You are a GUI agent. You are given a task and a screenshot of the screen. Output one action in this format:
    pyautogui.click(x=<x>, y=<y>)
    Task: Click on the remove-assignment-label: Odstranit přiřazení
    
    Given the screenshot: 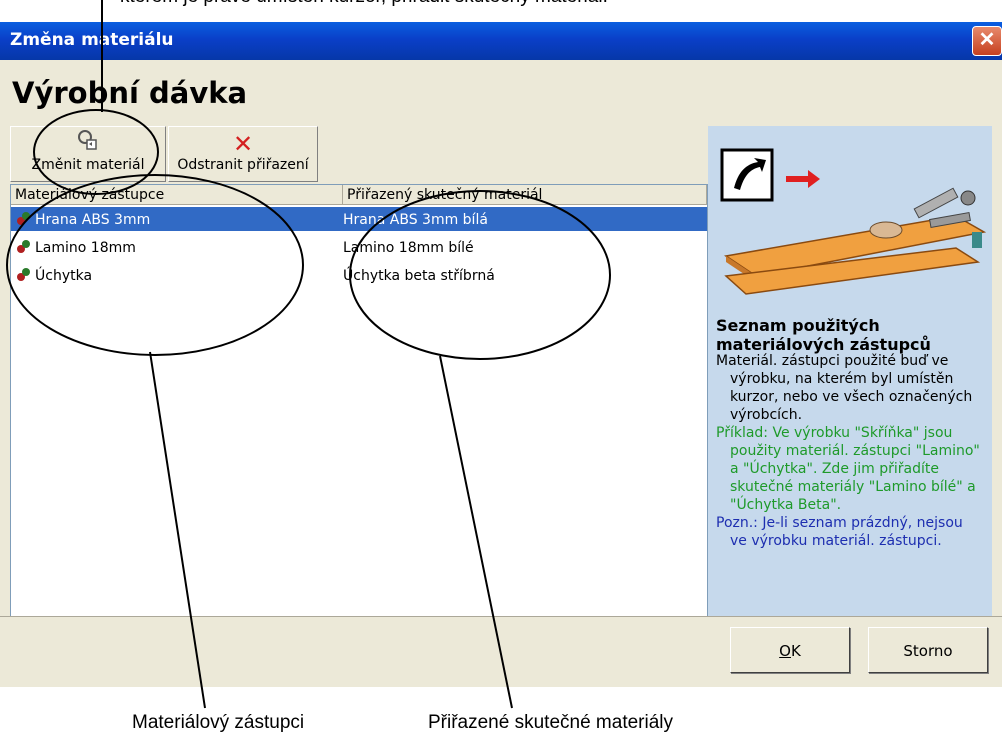 What is the action you would take?
    pyautogui.click(x=243, y=165)
    